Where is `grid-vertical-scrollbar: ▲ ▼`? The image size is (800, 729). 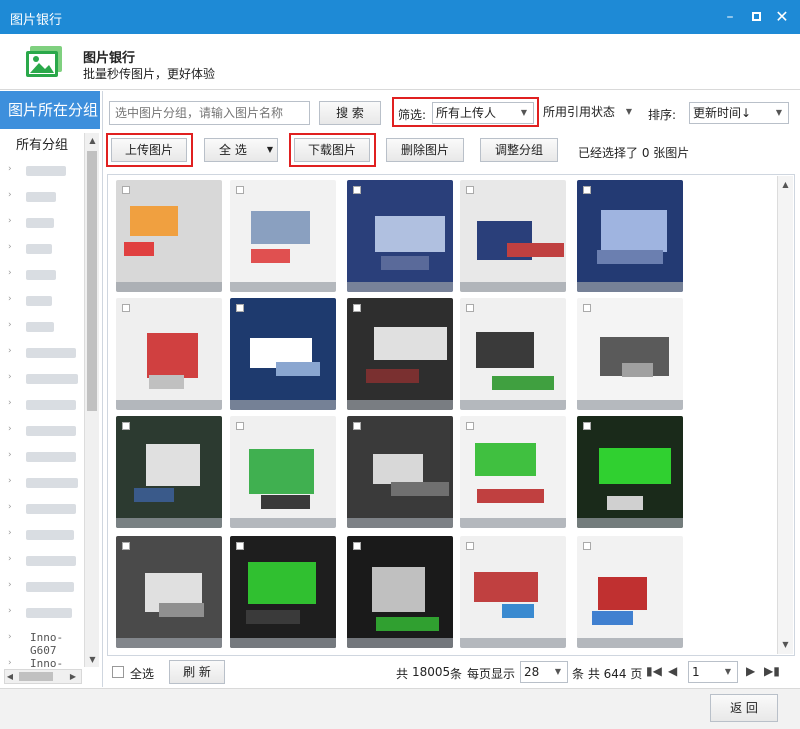 grid-vertical-scrollbar: ▲ ▼ is located at coordinates (785, 415).